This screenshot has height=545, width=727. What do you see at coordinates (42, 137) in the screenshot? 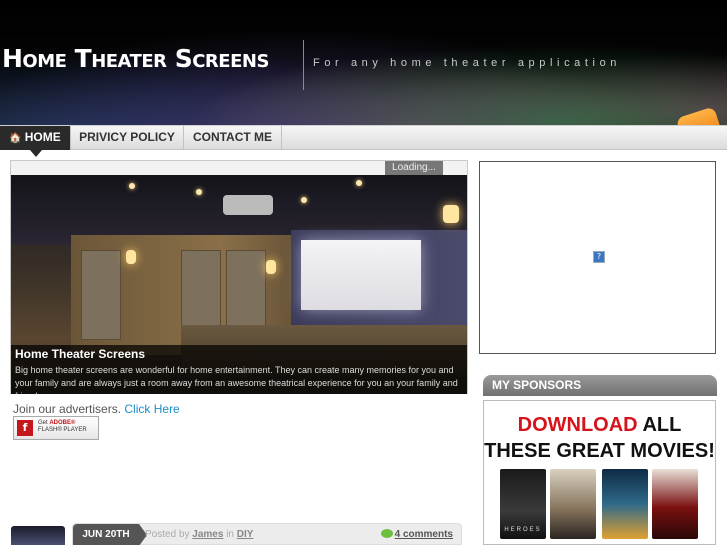
I see `nav-item-label: HOME` at bounding box center [42, 137].